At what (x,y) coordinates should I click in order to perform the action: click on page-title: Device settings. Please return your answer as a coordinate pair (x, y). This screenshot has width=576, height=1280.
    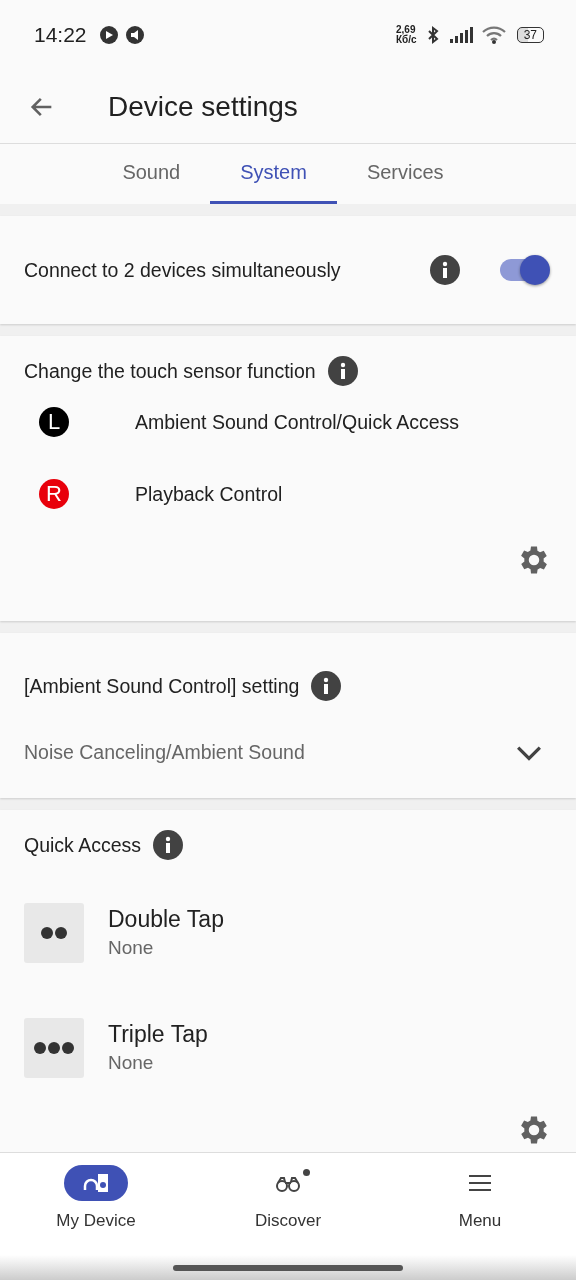
    Looking at the image, I should click on (203, 106).